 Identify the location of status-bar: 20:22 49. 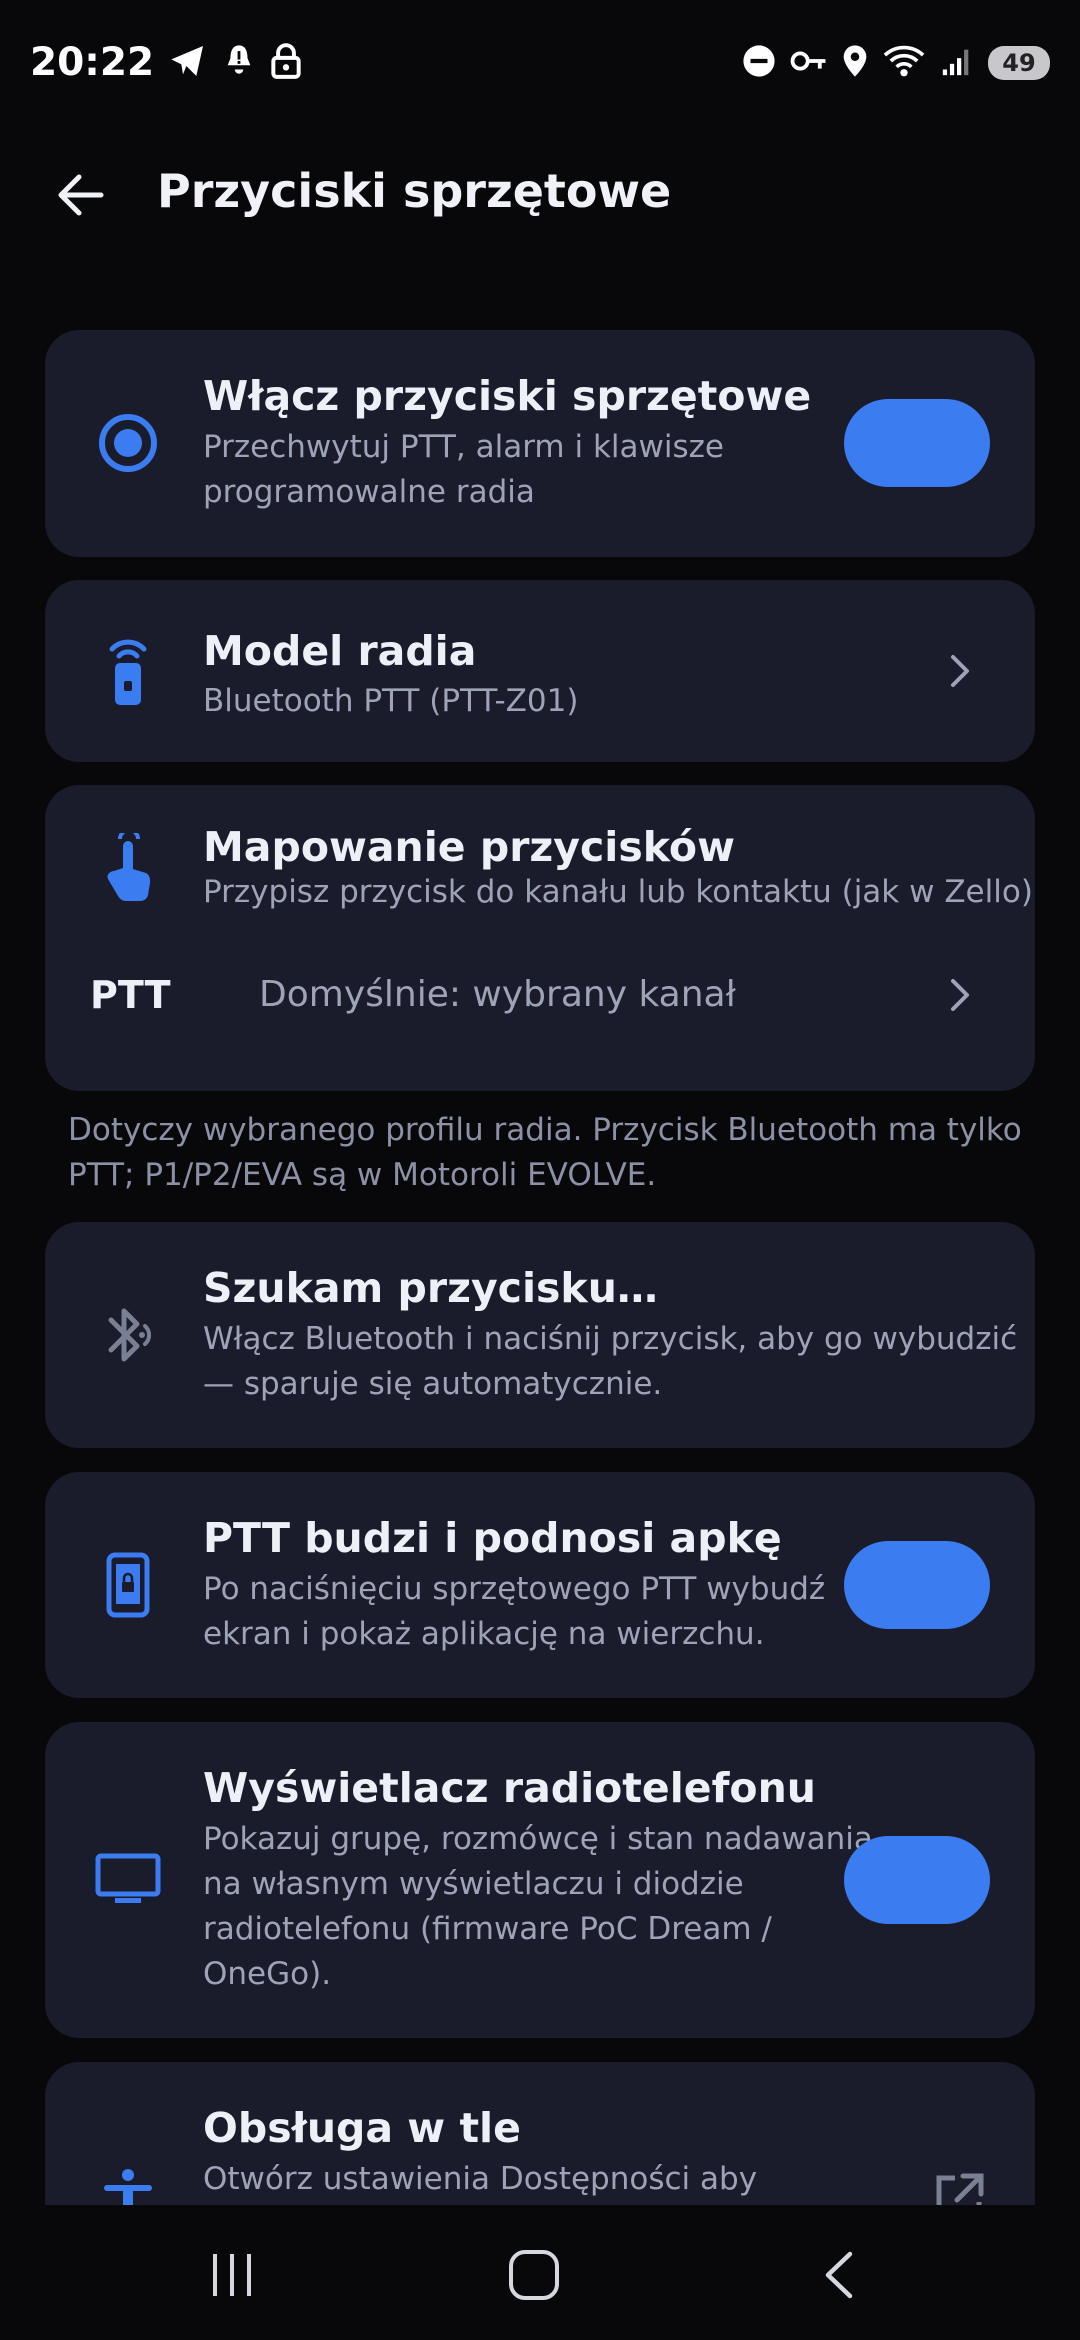
(540, 62).